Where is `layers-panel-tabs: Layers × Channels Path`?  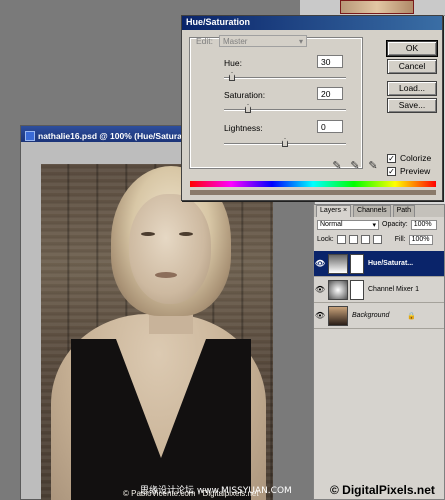 layers-panel-tabs: Layers × Channels Path is located at coordinates (379, 211).